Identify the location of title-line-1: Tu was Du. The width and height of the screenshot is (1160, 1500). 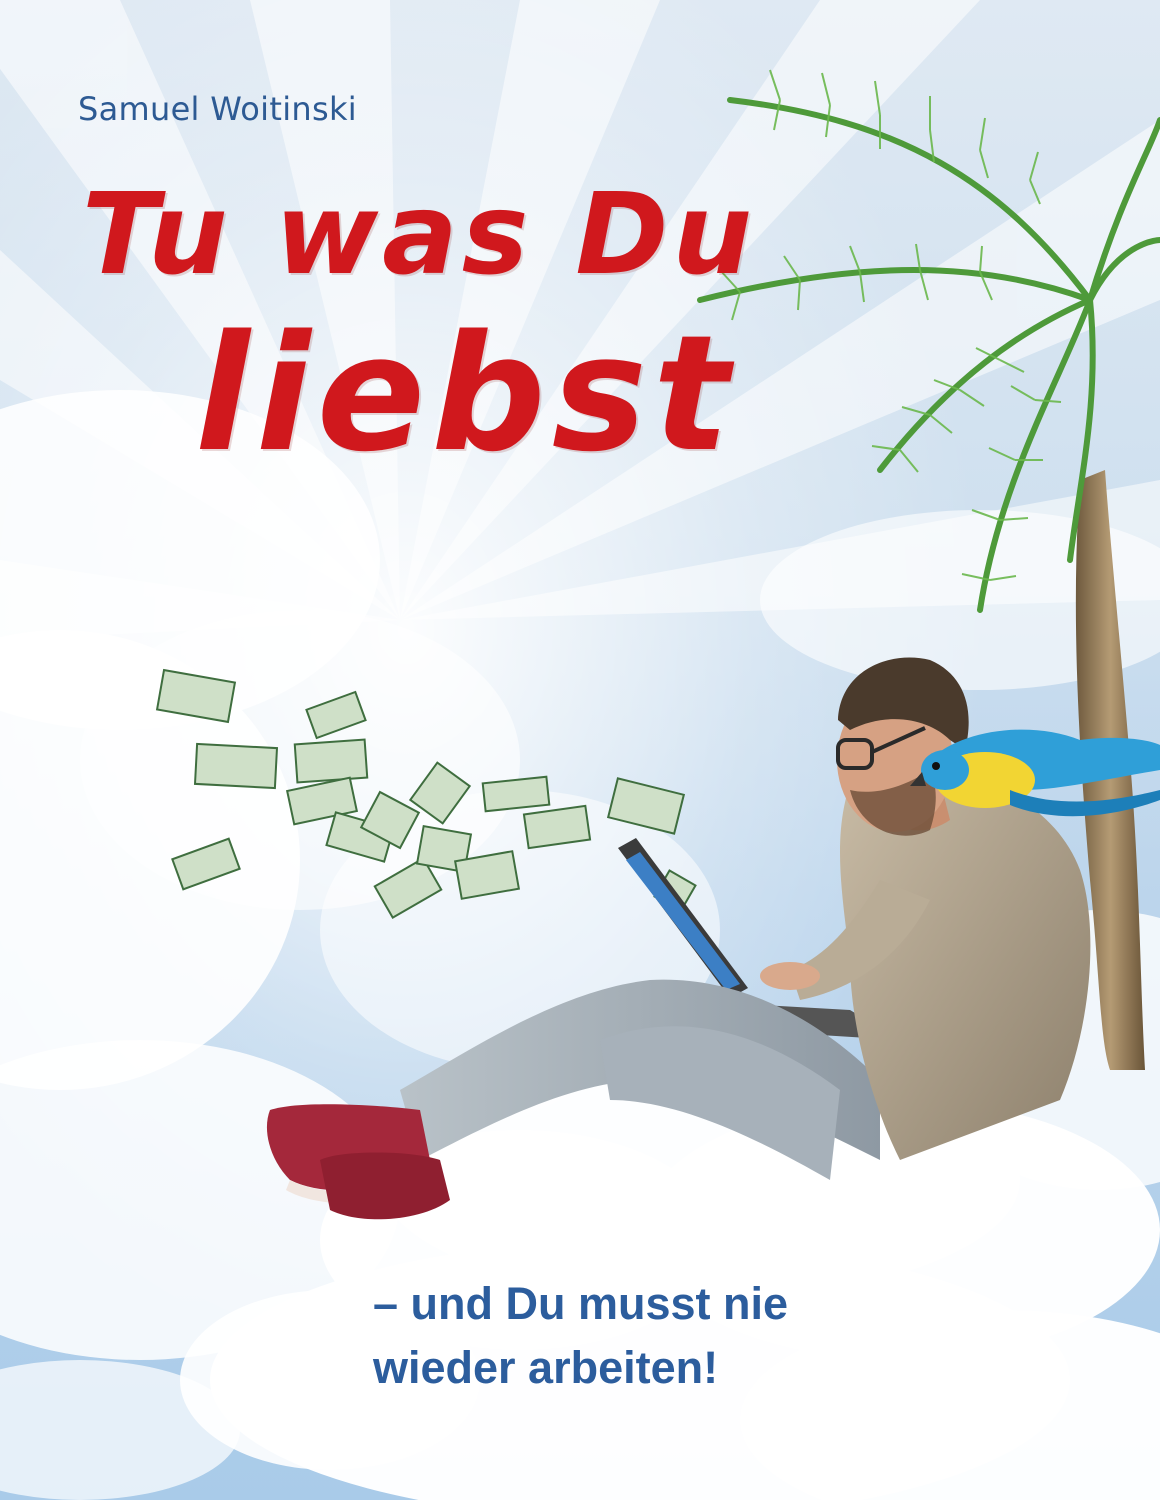
(419, 235).